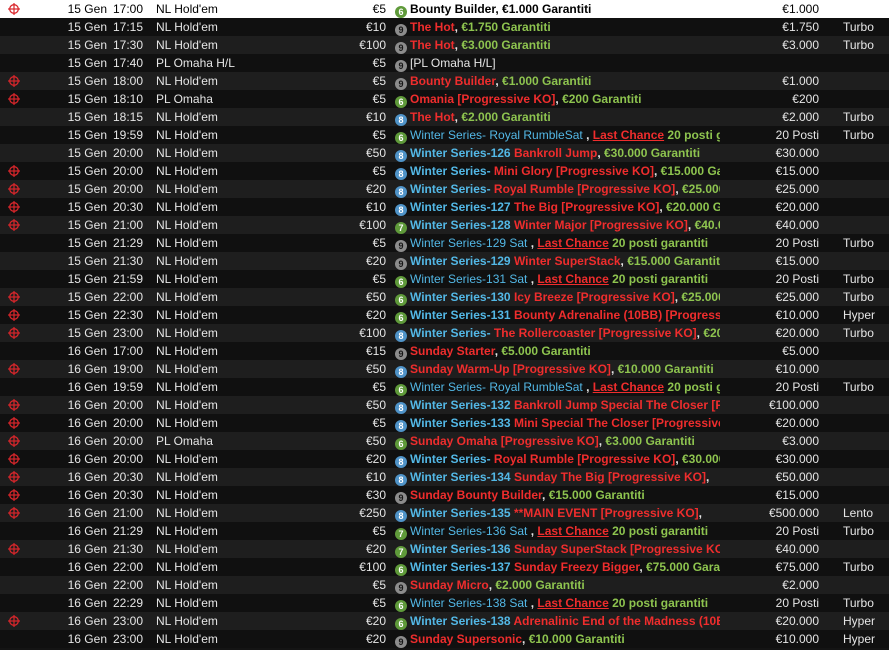  I want to click on tournament-name-part: Royal Rumble [Progressive KO], so click(584, 189).